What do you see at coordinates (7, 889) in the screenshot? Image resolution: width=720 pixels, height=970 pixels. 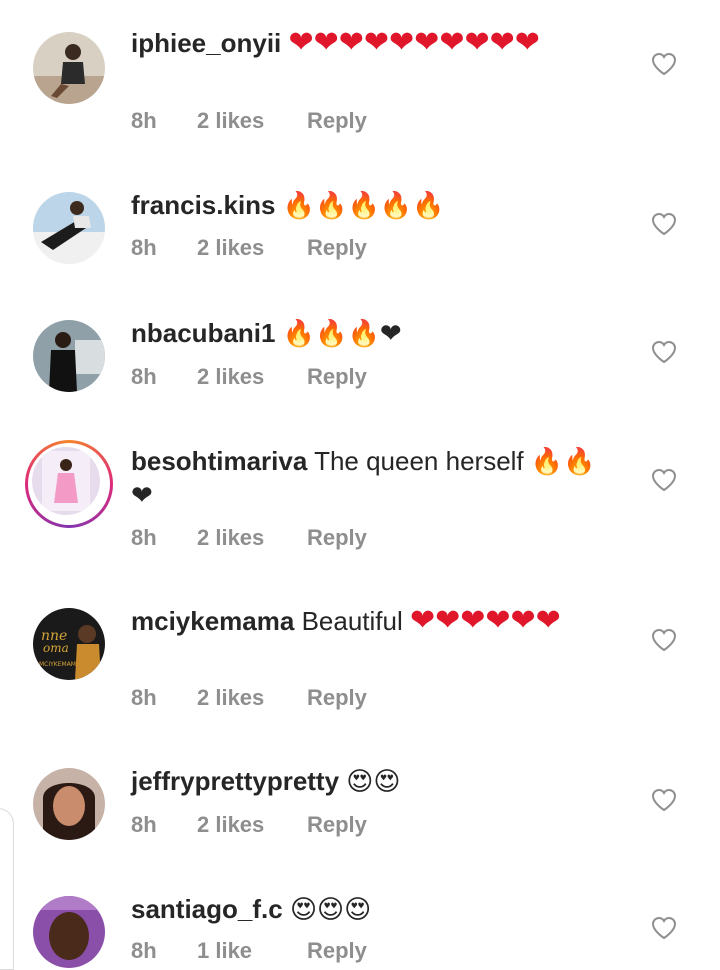 I see `side-edge-panel` at bounding box center [7, 889].